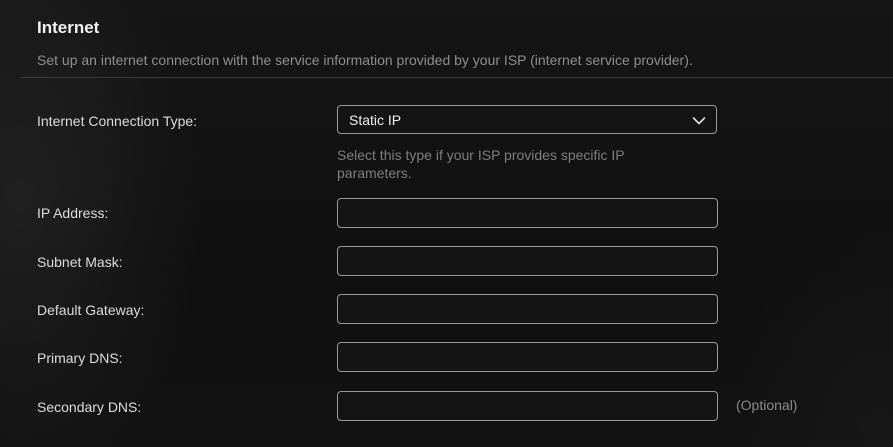 Image resolution: width=893 pixels, height=447 pixels. Describe the element at coordinates (117, 121) in the screenshot. I see `connection-type-label: Internet Connection Type:` at that location.